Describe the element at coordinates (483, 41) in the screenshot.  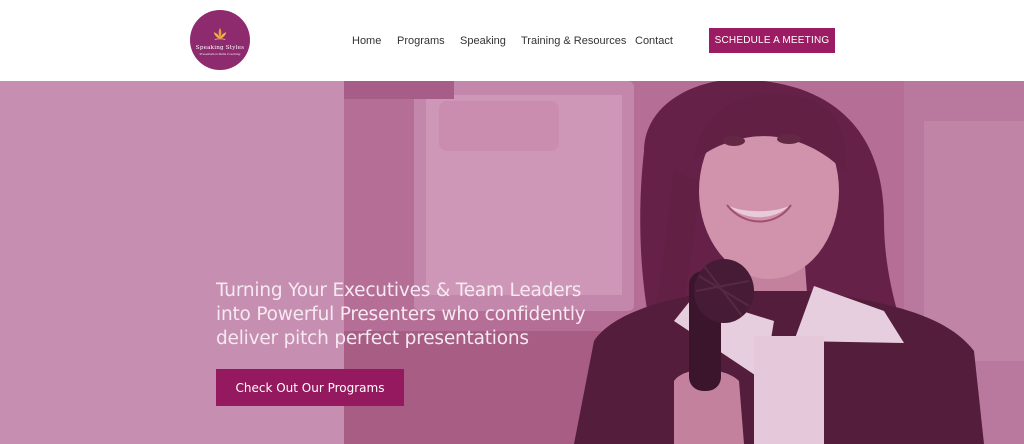
I see `nav-speaking: Speaking` at that location.